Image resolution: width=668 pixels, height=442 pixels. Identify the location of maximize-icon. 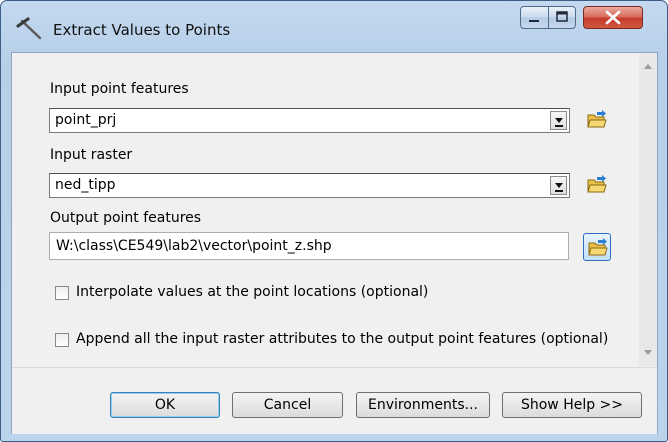
(562, 16).